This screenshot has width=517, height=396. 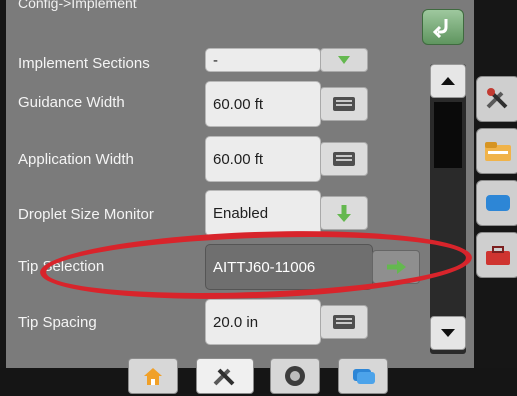 What do you see at coordinates (71, 102) in the screenshot?
I see `row-label-guidance-width: Guidance Width` at bounding box center [71, 102].